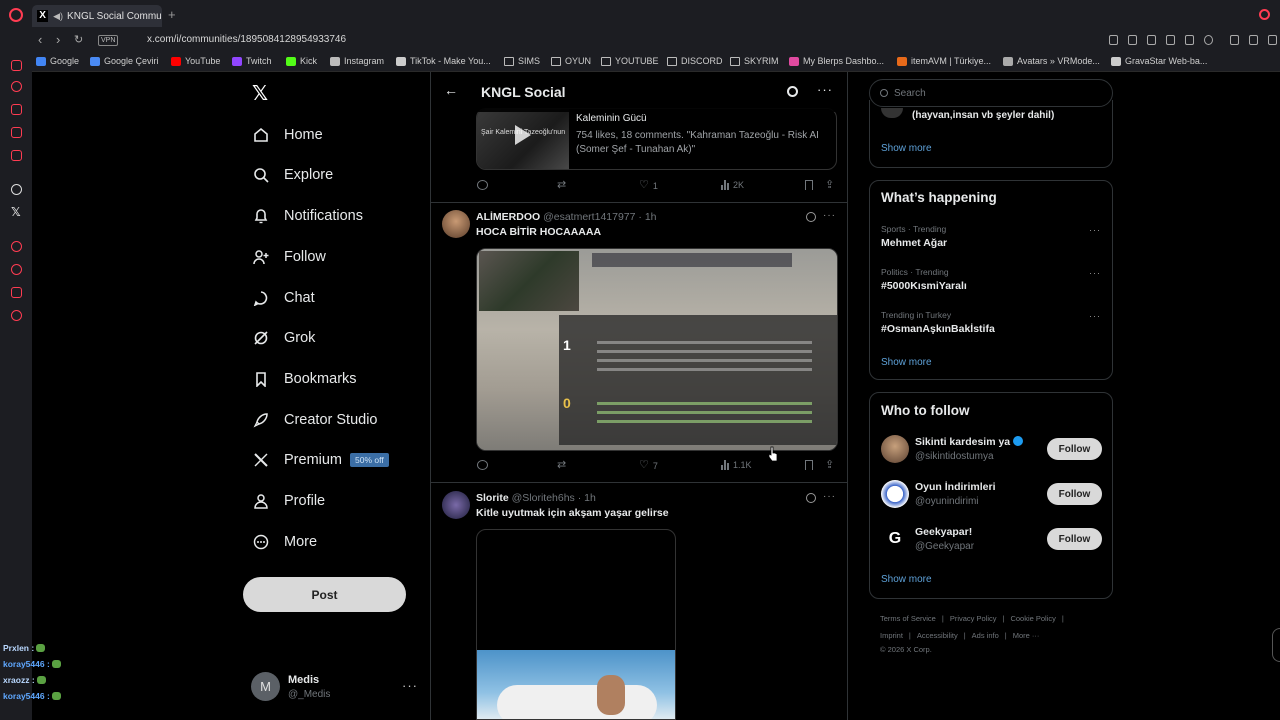 The height and width of the screenshot is (720, 1280). Describe the element at coordinates (914, 243) in the screenshot. I see `trend-name: Mehmet Ağar` at that location.